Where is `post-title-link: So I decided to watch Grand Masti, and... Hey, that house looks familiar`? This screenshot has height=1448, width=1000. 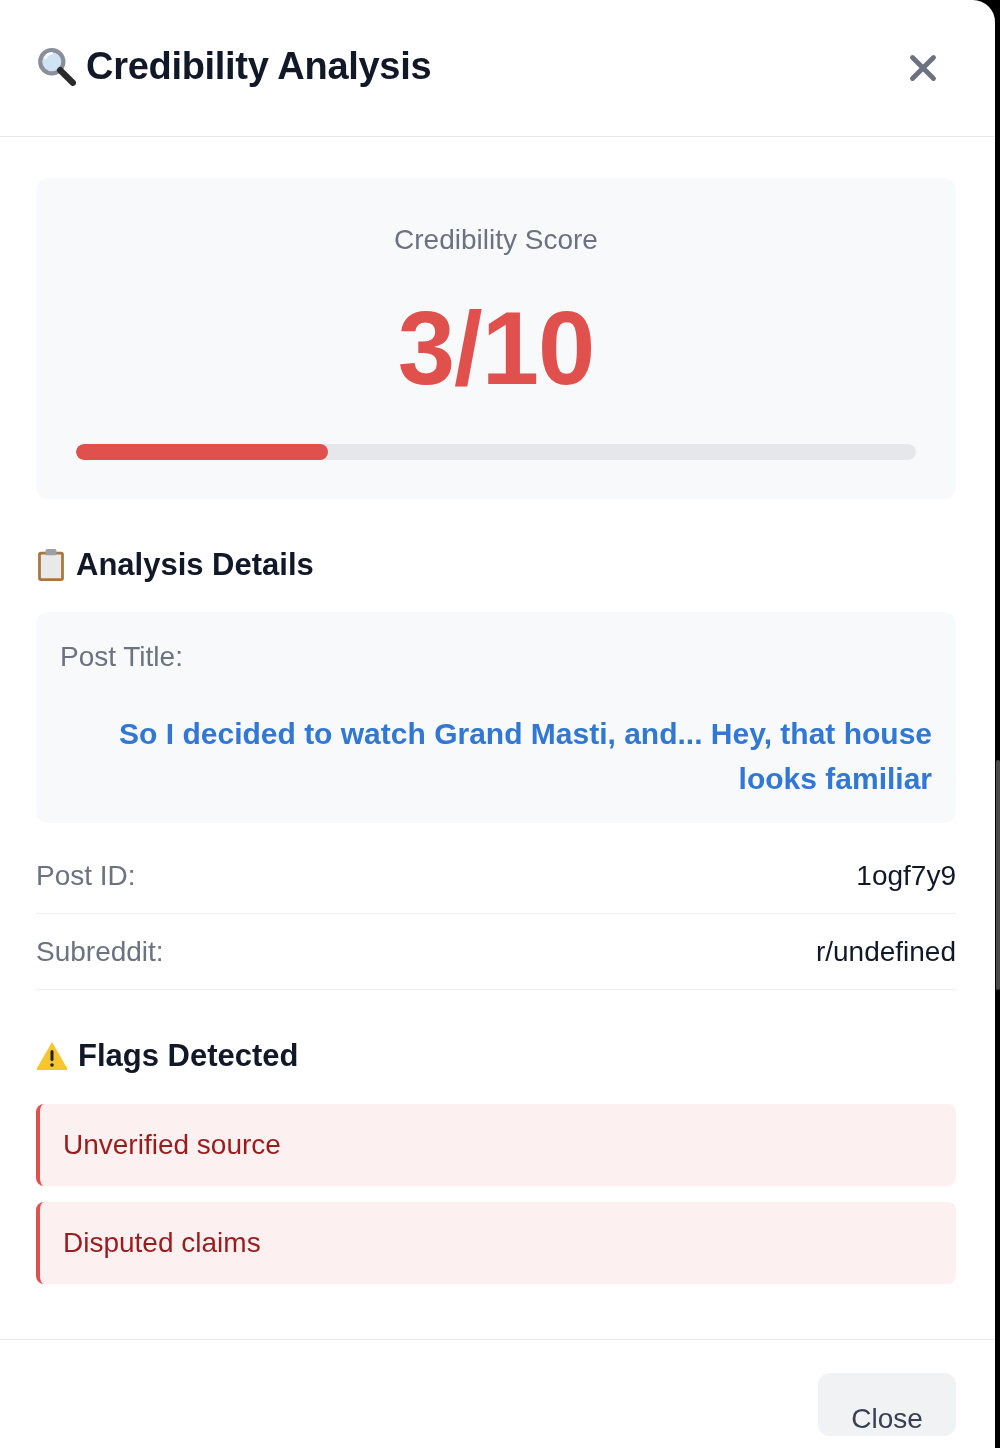
post-title-link: So I decided to watch Grand Masti, and... Hey, that house looks familiar is located at coordinates (506, 756).